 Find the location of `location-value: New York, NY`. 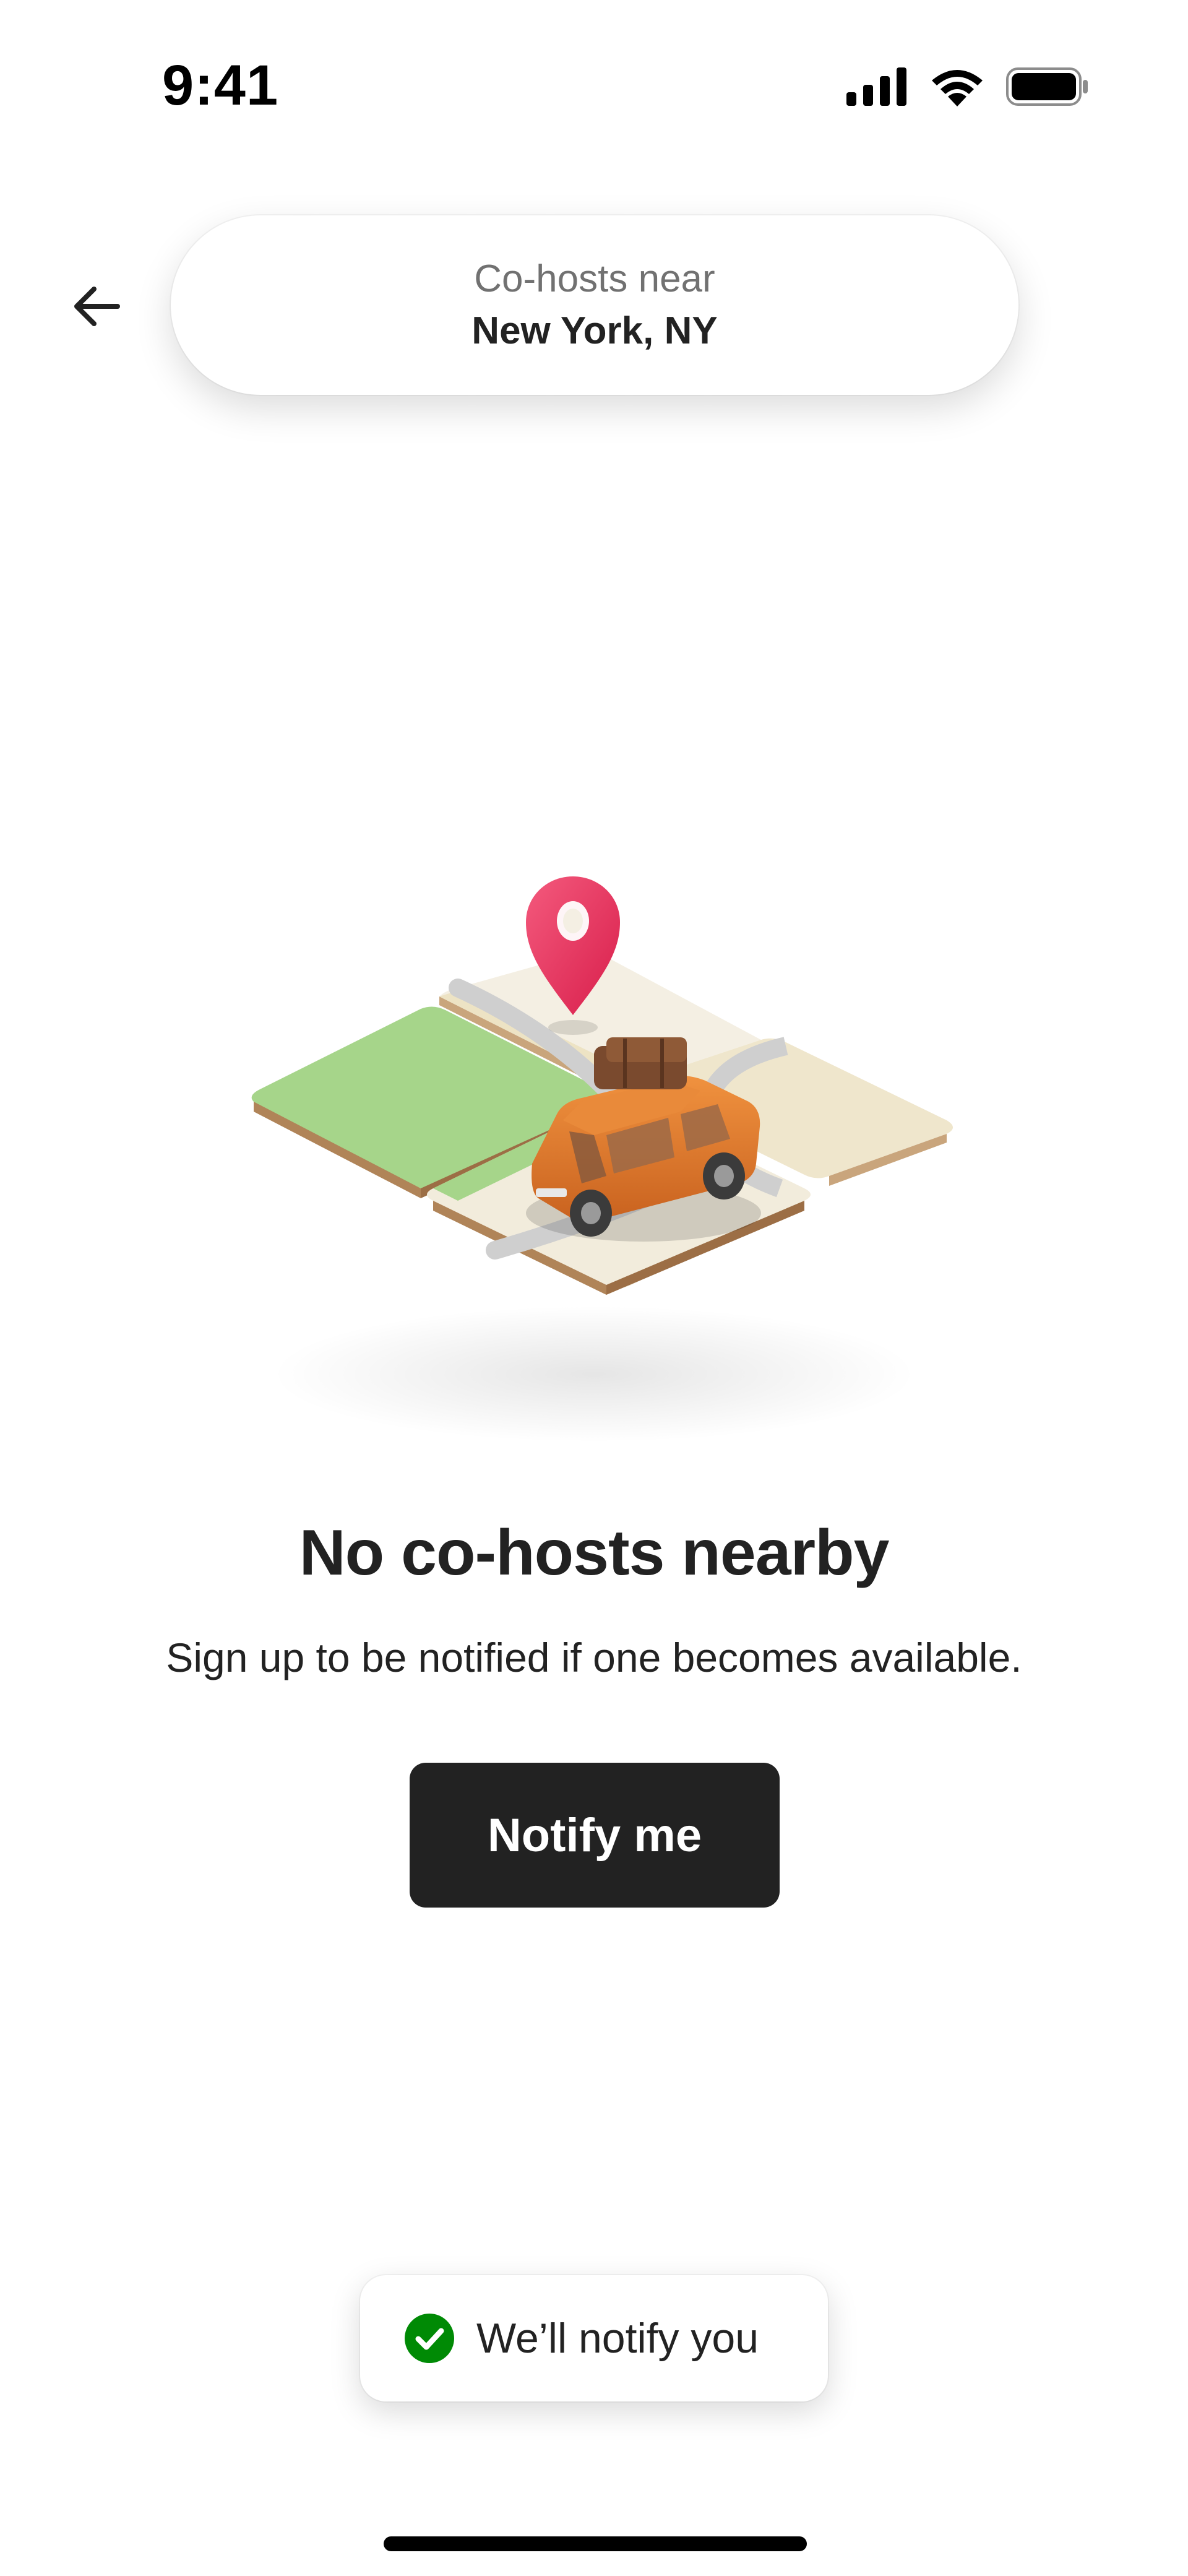

location-value: New York, NY is located at coordinates (594, 330).